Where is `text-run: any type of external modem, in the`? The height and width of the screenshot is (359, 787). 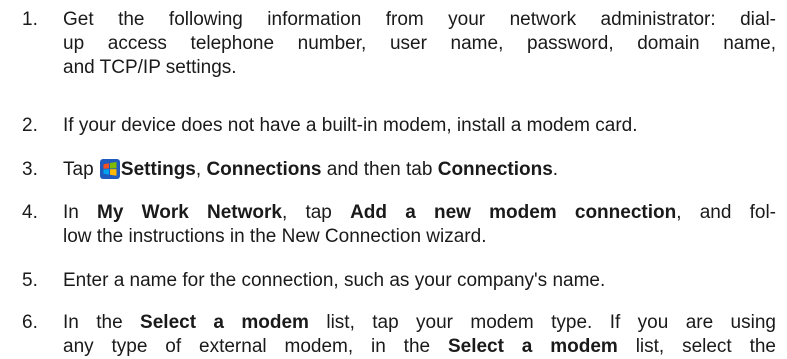 text-run: any type of external modem, in the is located at coordinates (255, 346).